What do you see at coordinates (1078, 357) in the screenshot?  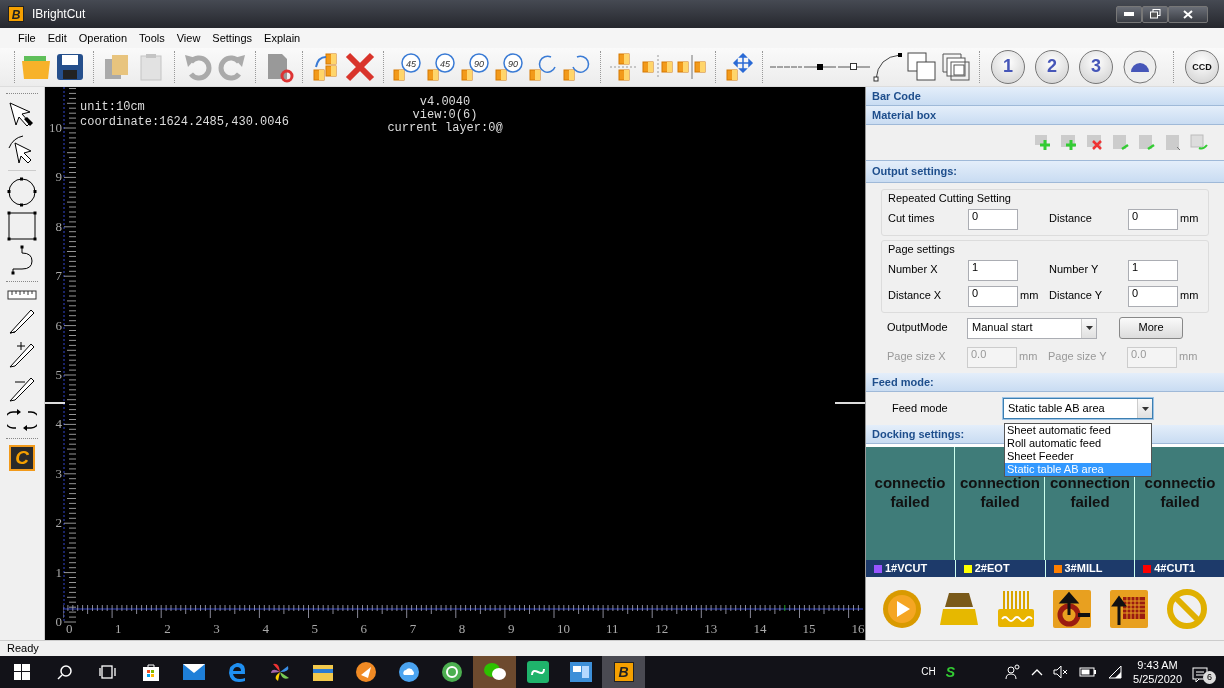 I see `field-label: Page size Y` at bounding box center [1078, 357].